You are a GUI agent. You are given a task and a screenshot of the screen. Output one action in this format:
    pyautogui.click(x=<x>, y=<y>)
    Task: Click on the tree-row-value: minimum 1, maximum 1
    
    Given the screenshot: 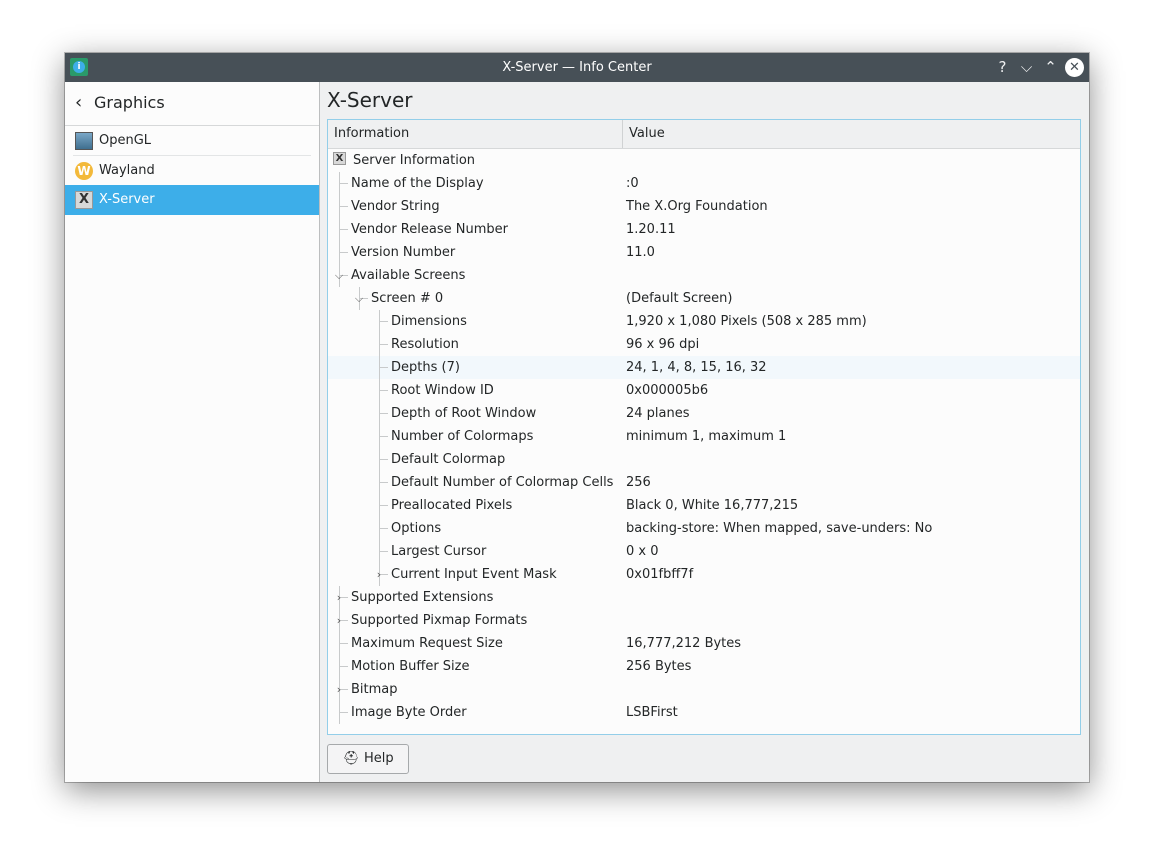 What is the action you would take?
    pyautogui.click(x=706, y=436)
    